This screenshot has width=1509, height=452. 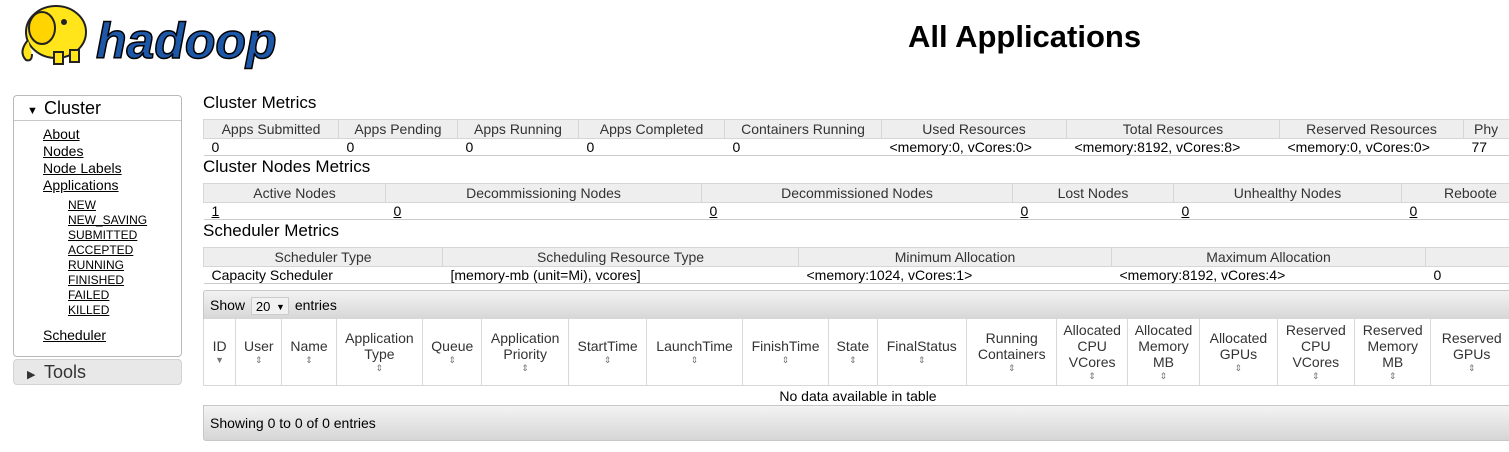 I want to click on metrics-header: Total Resources, so click(x=1173, y=129).